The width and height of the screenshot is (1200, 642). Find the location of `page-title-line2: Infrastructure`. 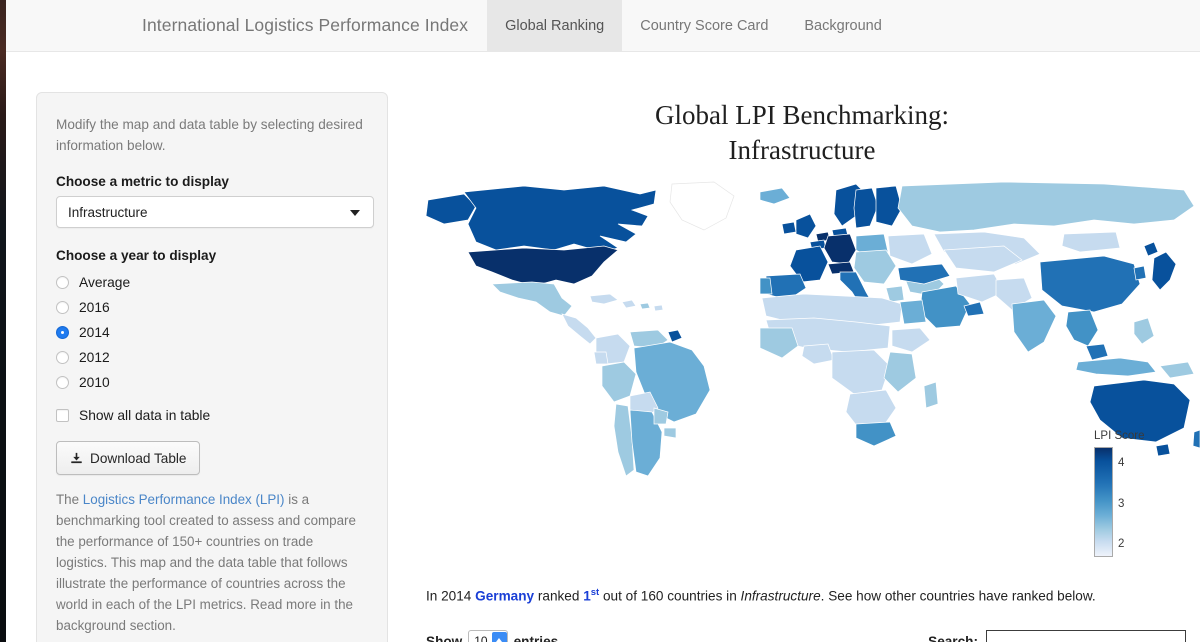

page-title-line2: Infrastructure is located at coordinates (802, 150).